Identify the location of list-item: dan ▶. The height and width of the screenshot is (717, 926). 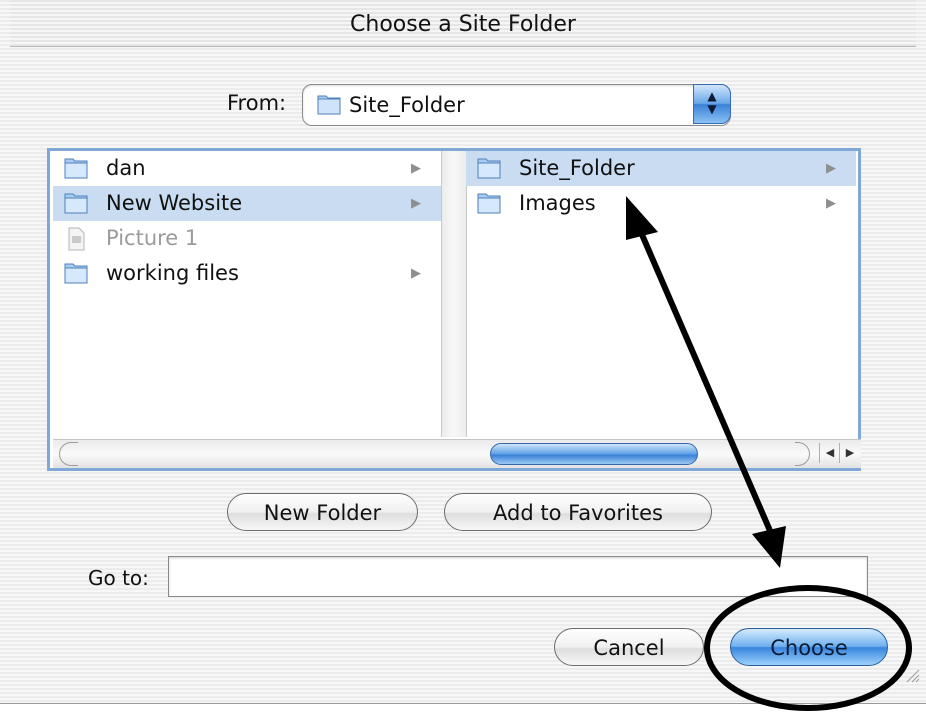
(247, 168).